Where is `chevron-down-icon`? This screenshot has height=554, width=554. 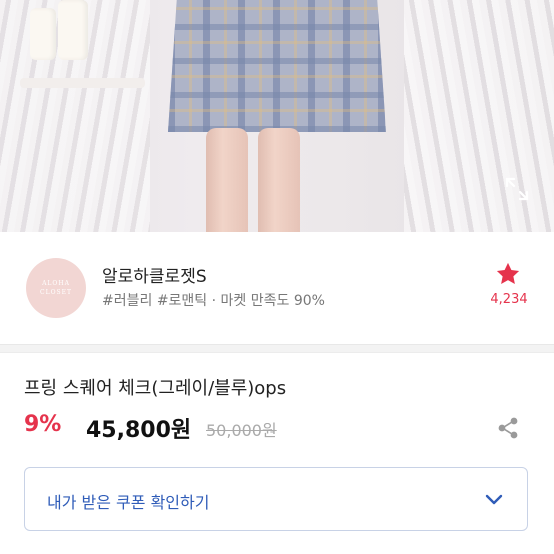 chevron-down-icon is located at coordinates (494, 499).